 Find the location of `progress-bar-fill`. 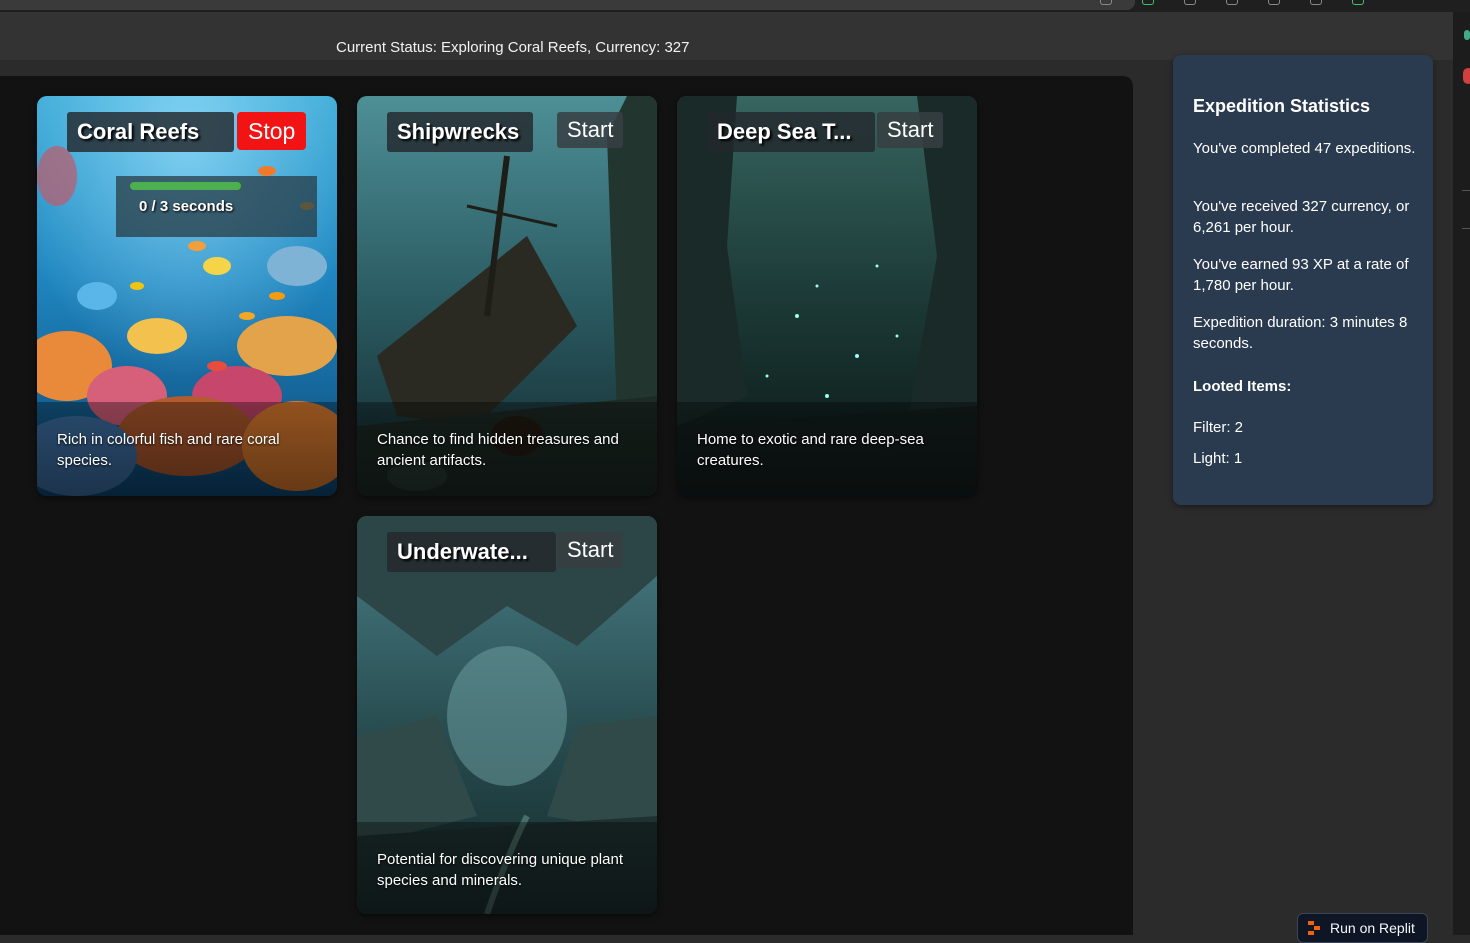

progress-bar-fill is located at coordinates (185, 186).